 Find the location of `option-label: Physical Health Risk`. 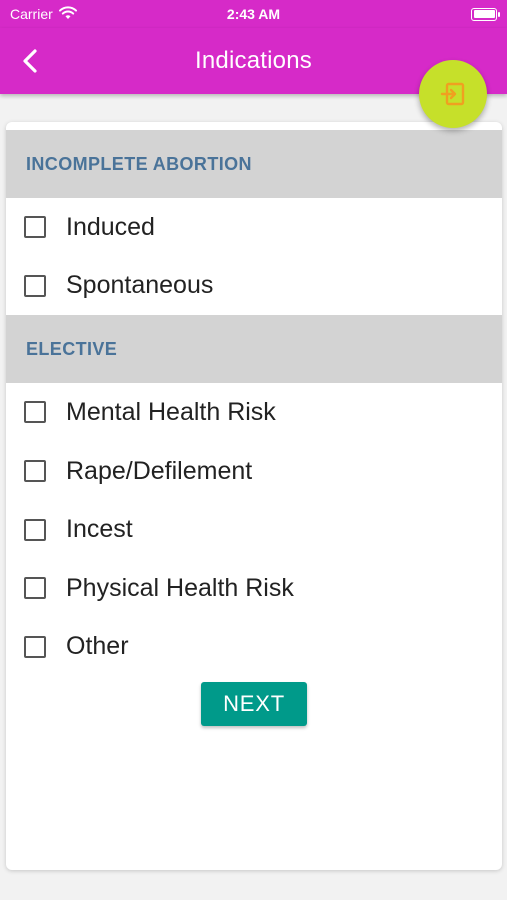

option-label: Physical Health Risk is located at coordinates (180, 587).